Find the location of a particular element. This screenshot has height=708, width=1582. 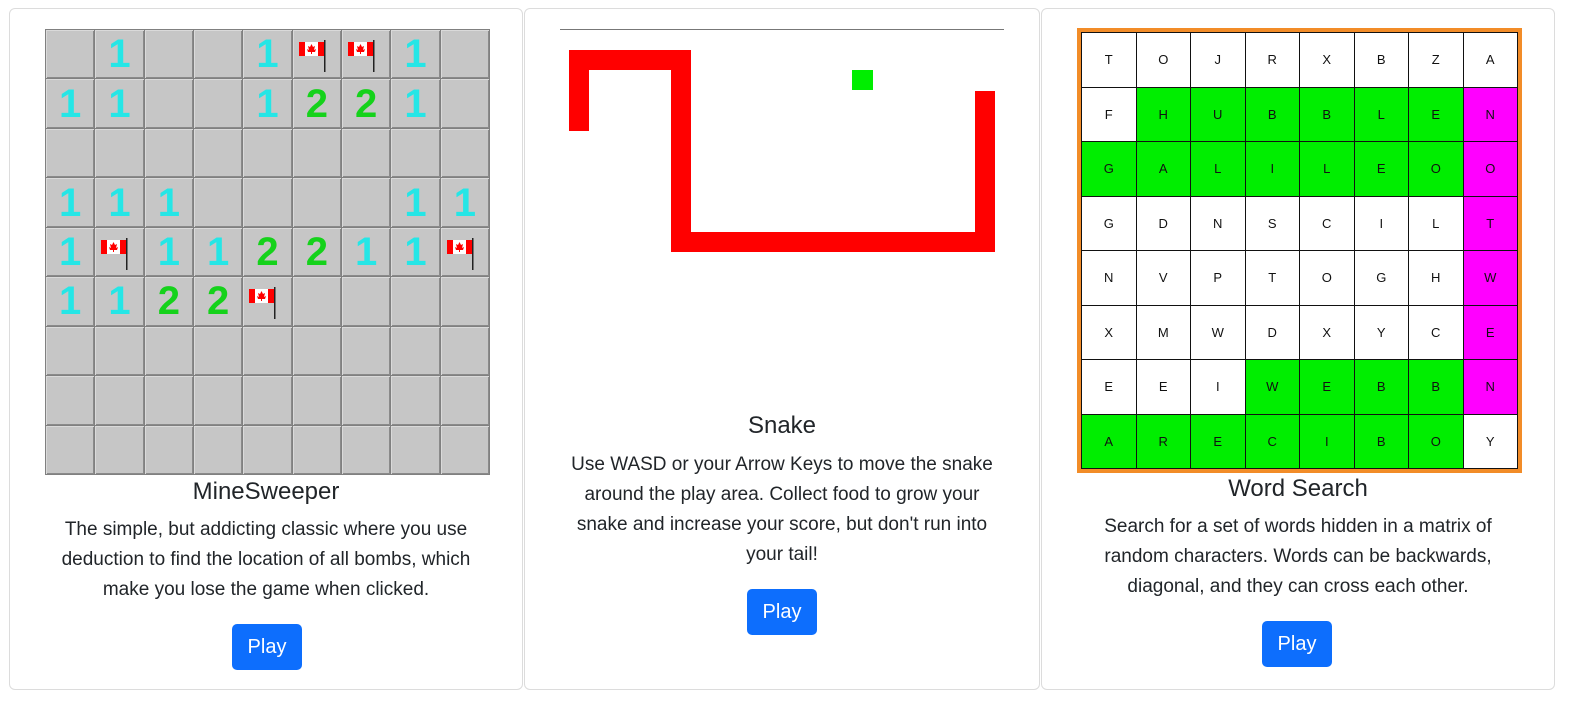

card-title: Word Search is located at coordinates (1298, 488).